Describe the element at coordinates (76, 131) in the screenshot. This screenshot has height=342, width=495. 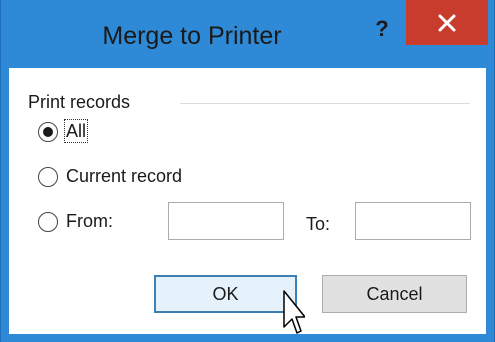
I see `radio-all-label: All` at that location.